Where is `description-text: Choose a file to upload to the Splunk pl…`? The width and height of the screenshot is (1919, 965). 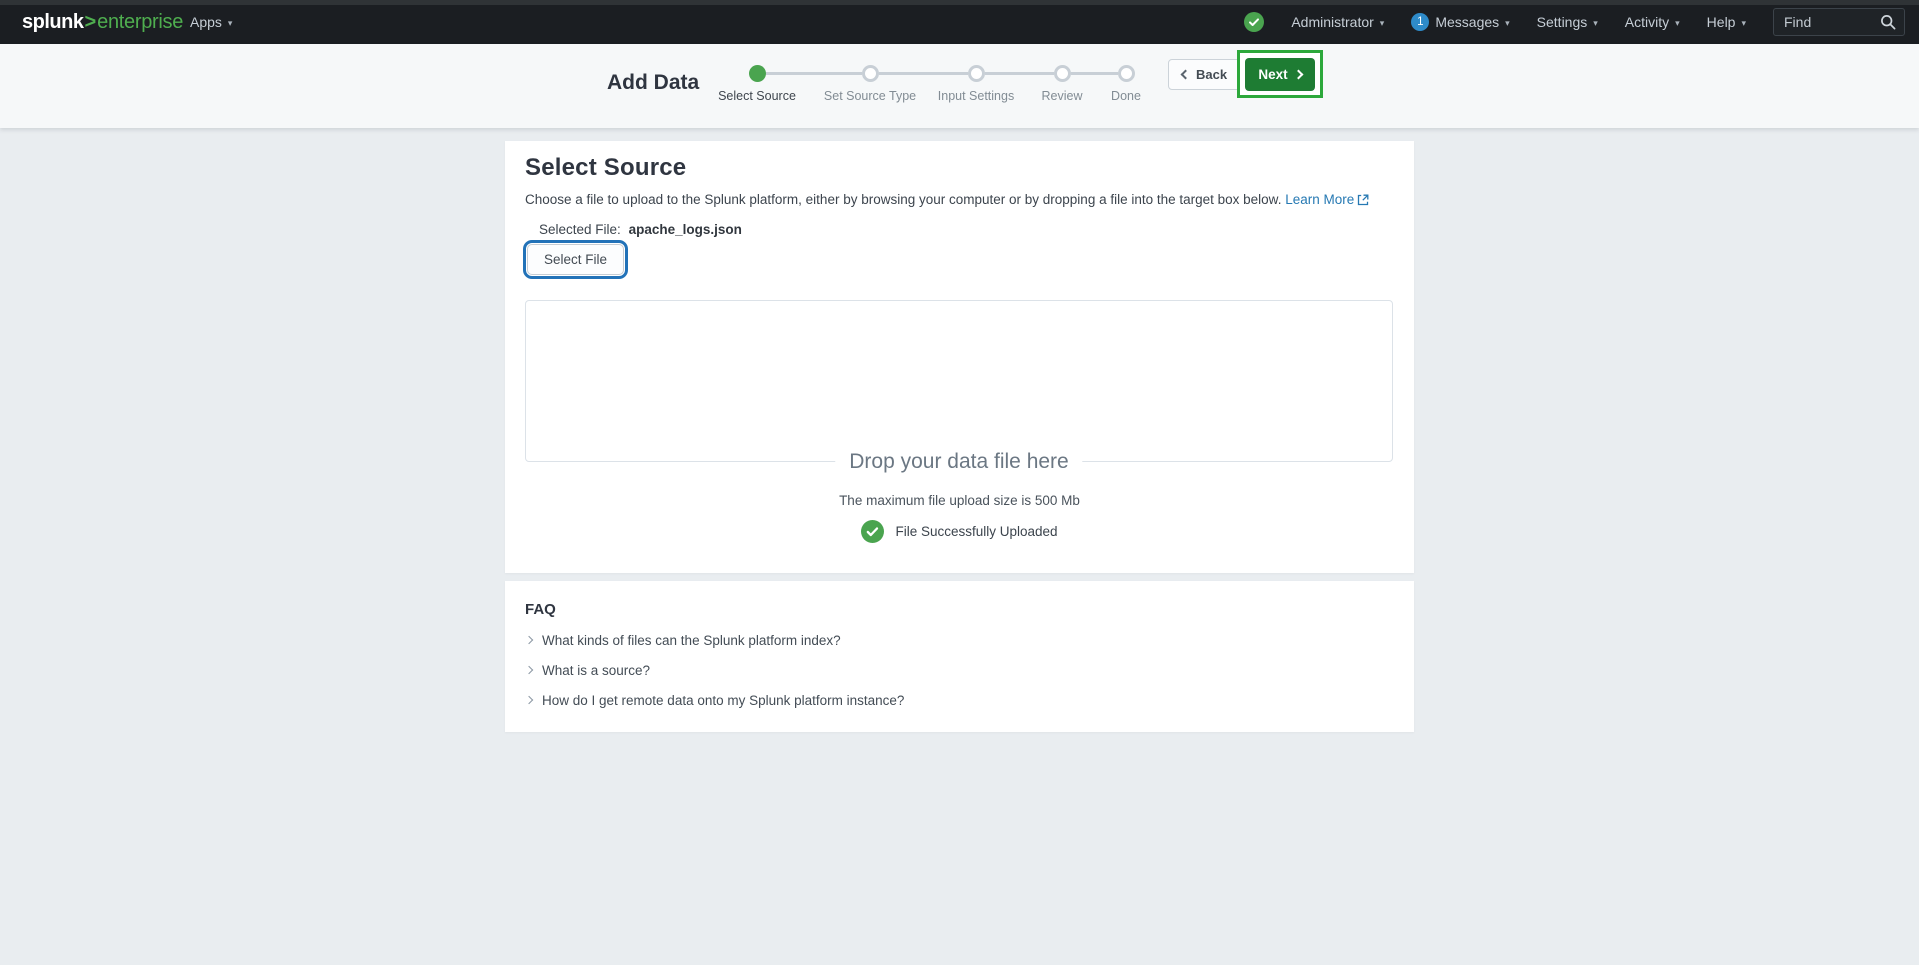
description-text: Choose a file to upload to the Splunk pl… is located at coordinates (903, 199).